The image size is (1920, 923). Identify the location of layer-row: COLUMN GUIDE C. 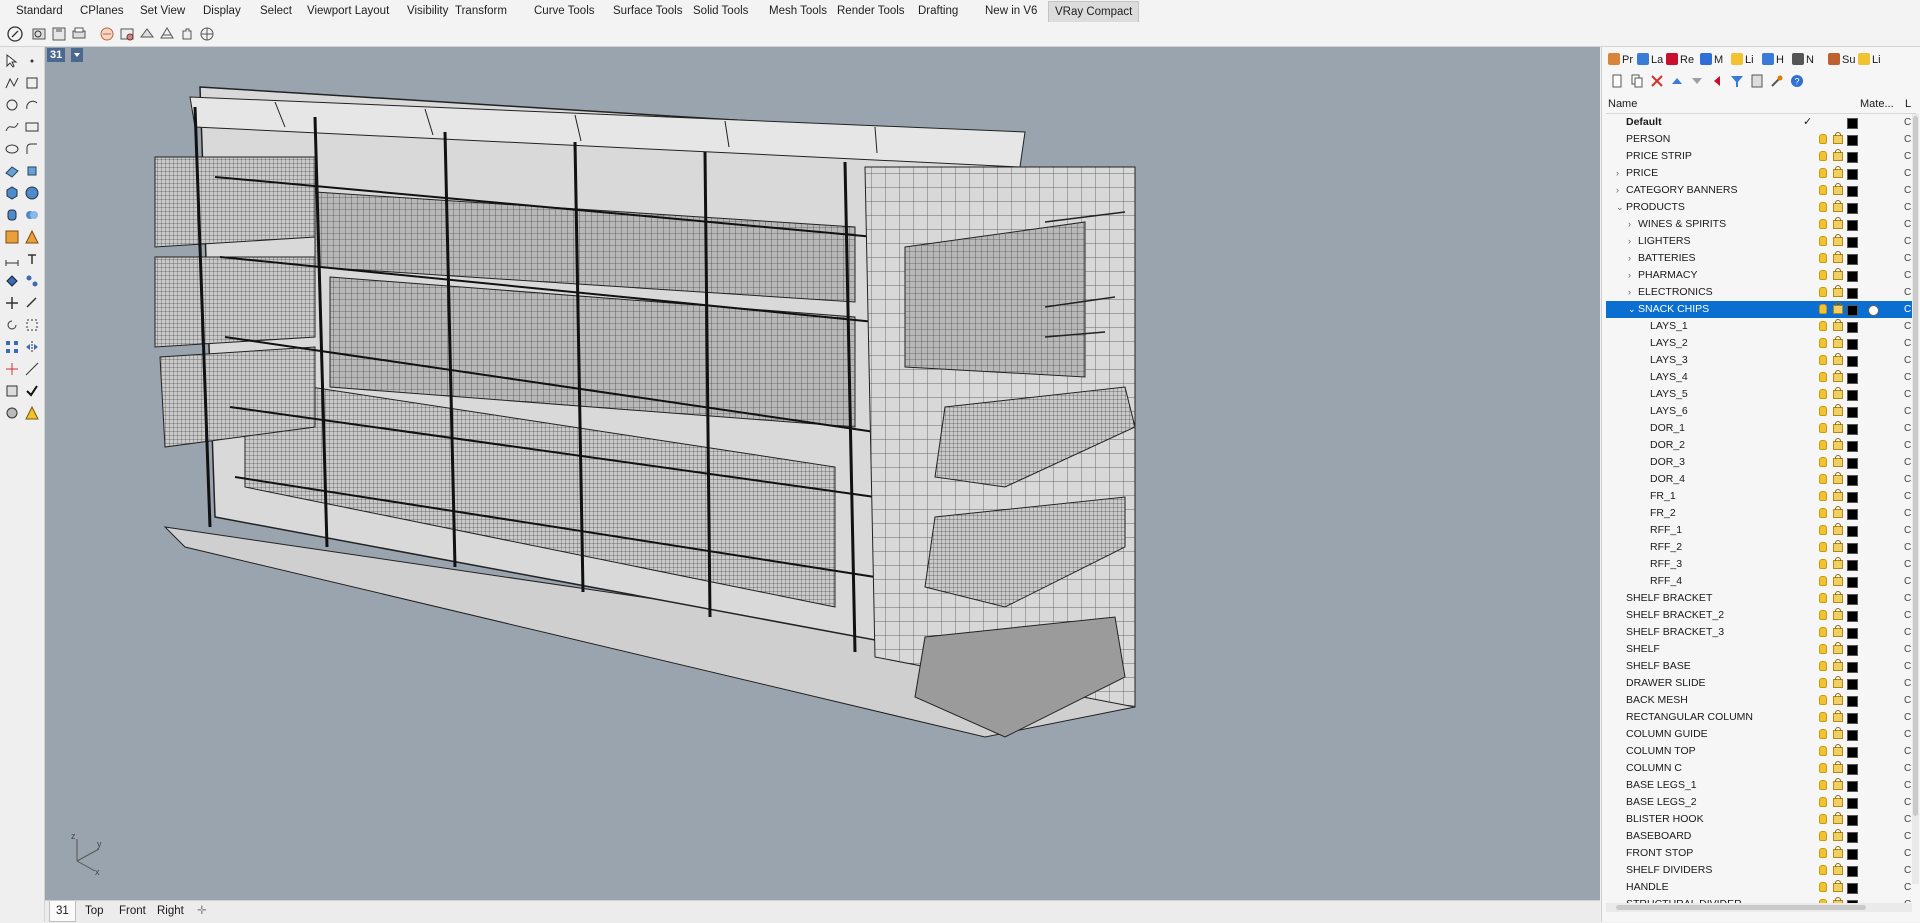
(1759, 734).